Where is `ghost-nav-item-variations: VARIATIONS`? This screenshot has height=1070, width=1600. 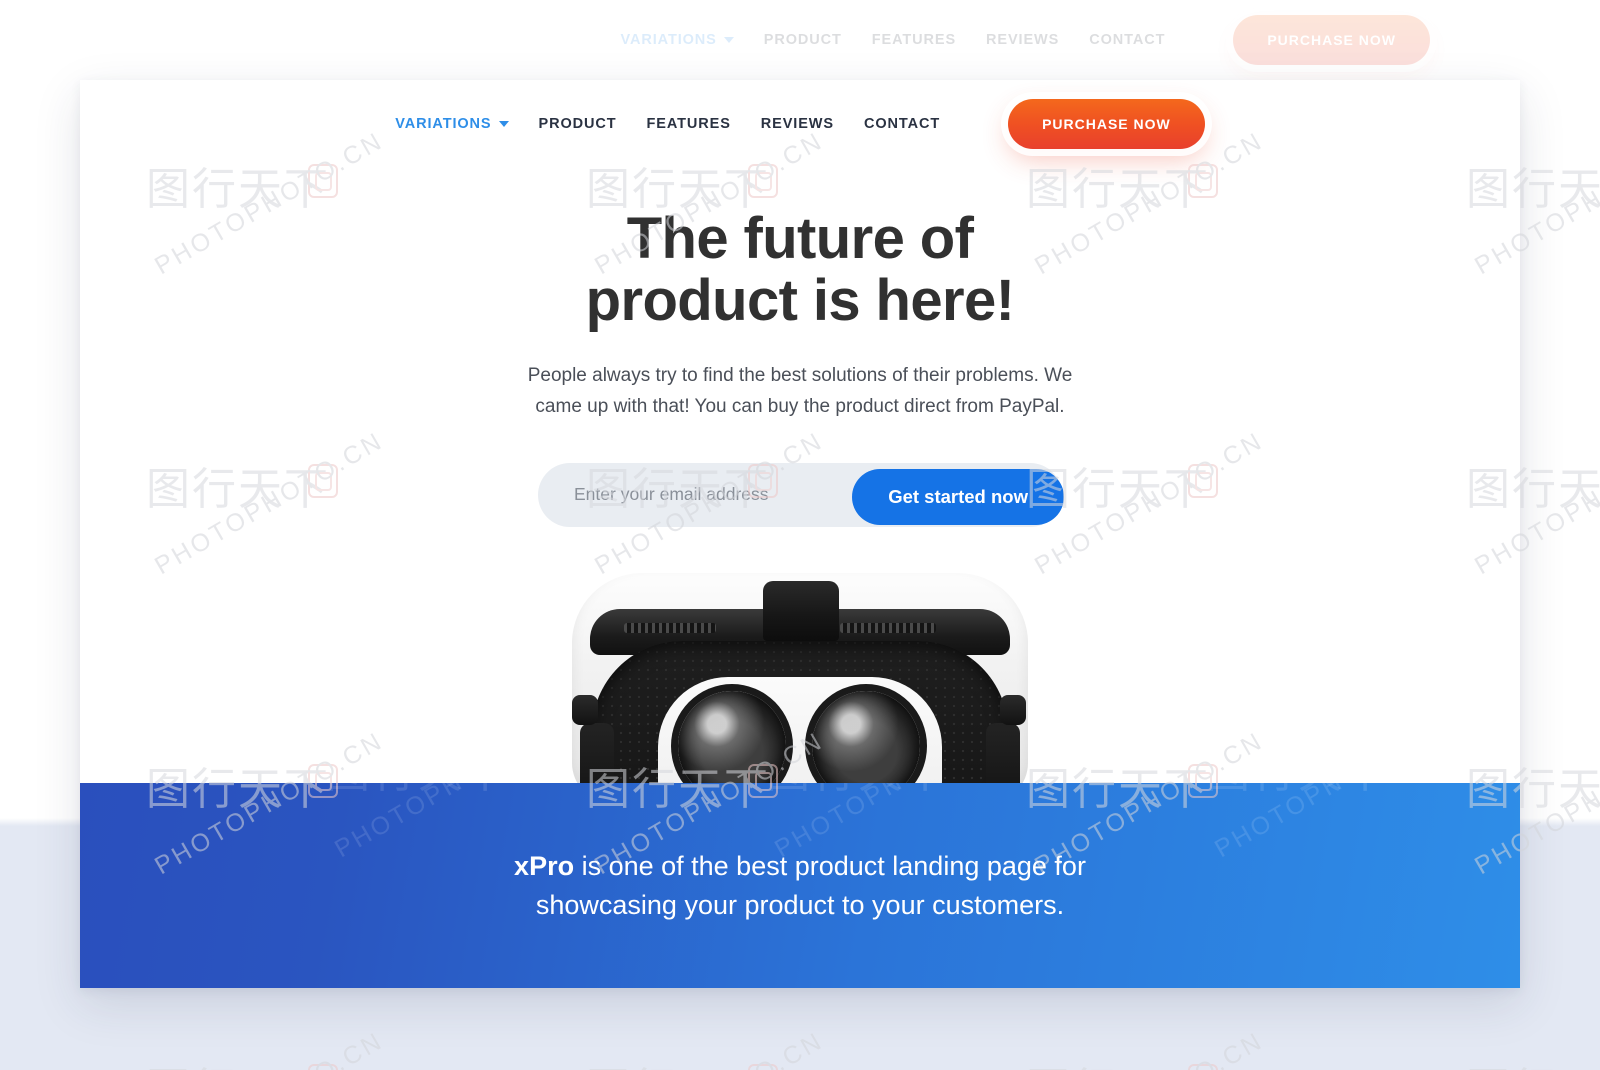
ghost-nav-item-variations: VARIATIONS is located at coordinates (677, 40).